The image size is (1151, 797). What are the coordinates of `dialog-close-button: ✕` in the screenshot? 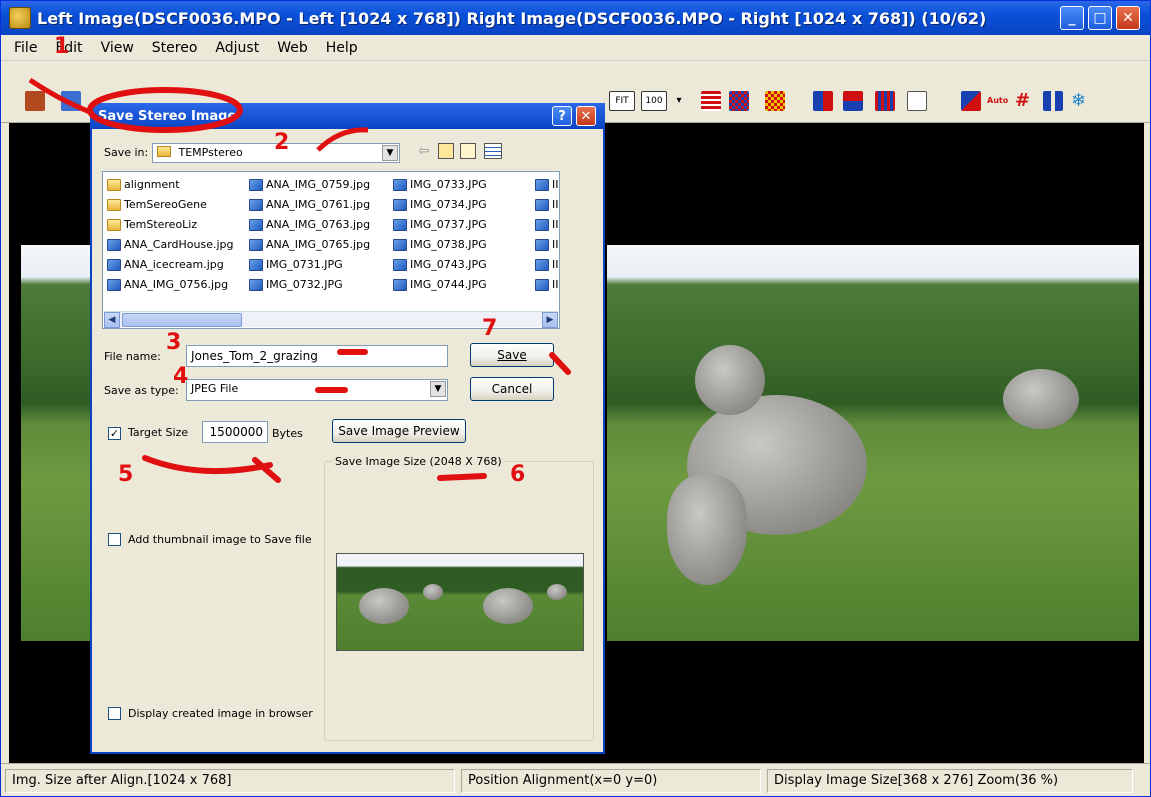 It's located at (586, 116).